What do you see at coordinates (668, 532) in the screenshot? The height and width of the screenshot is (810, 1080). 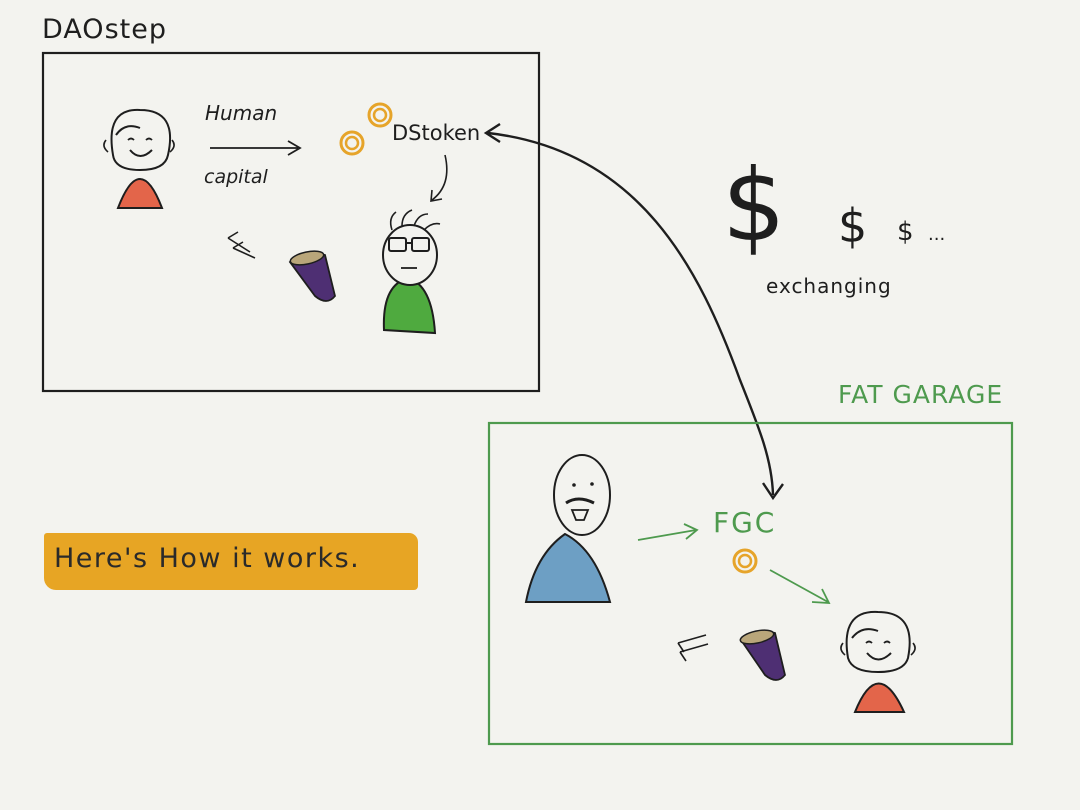 I see `owner-to-fgc-arrow` at bounding box center [668, 532].